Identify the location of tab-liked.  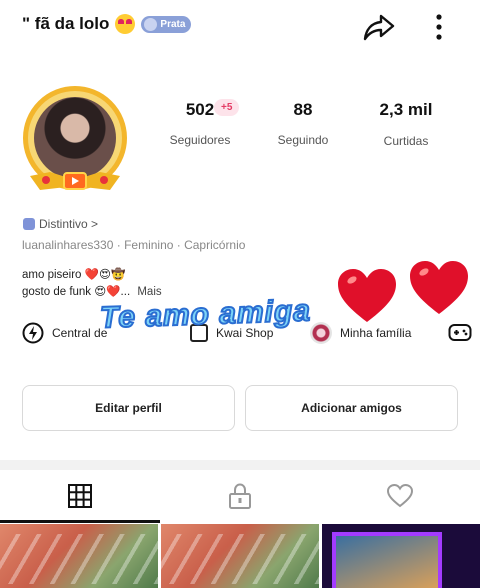
(400, 496).